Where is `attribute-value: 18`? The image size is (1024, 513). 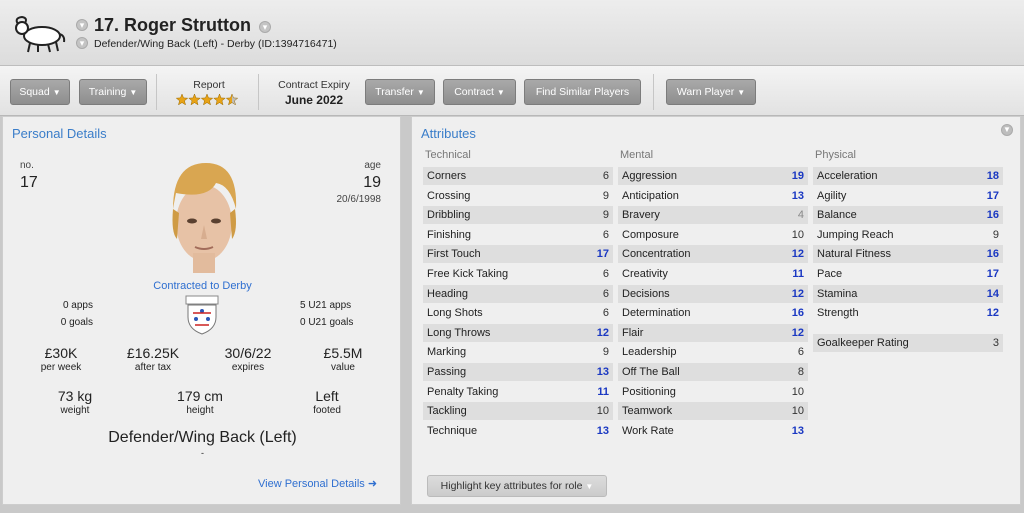
attribute-value: 18 is located at coordinates (992, 176).